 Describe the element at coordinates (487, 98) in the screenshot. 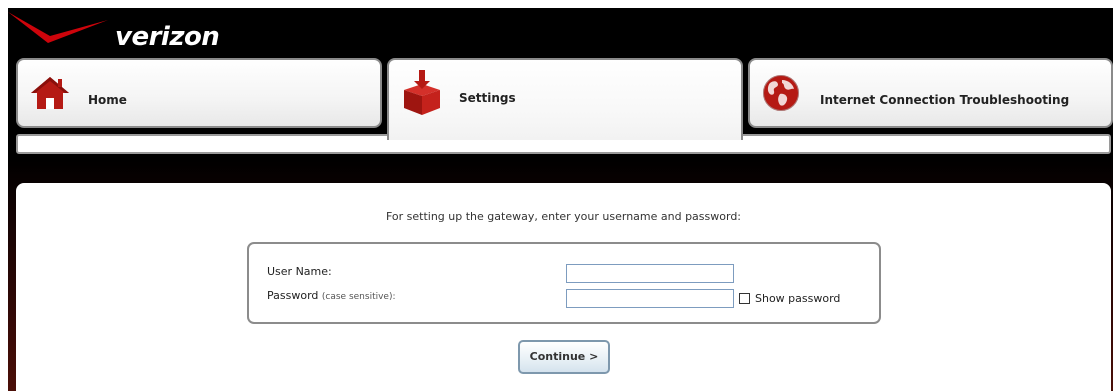

I see `tab-settings-label: Settings` at that location.